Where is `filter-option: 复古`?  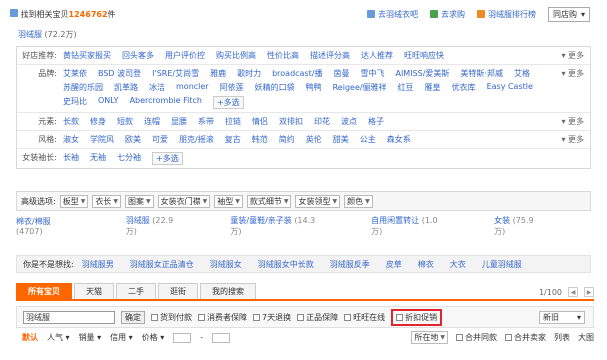
filter-option: 复古 is located at coordinates (233, 139).